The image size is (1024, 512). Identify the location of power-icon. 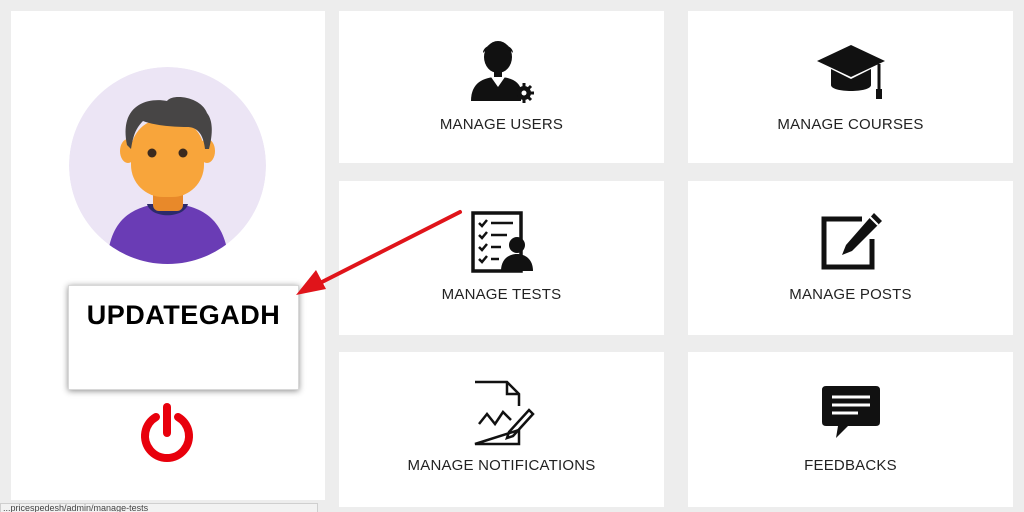
(167, 433).